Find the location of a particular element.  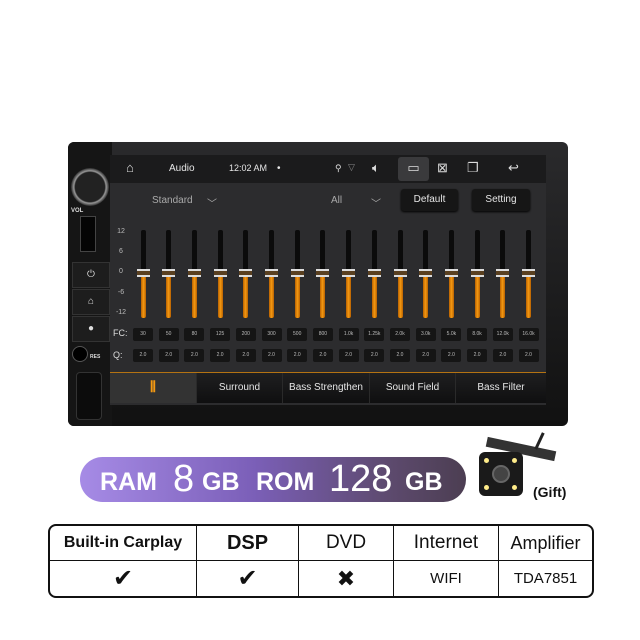

gain-tick-label: -12 is located at coordinates (121, 312).